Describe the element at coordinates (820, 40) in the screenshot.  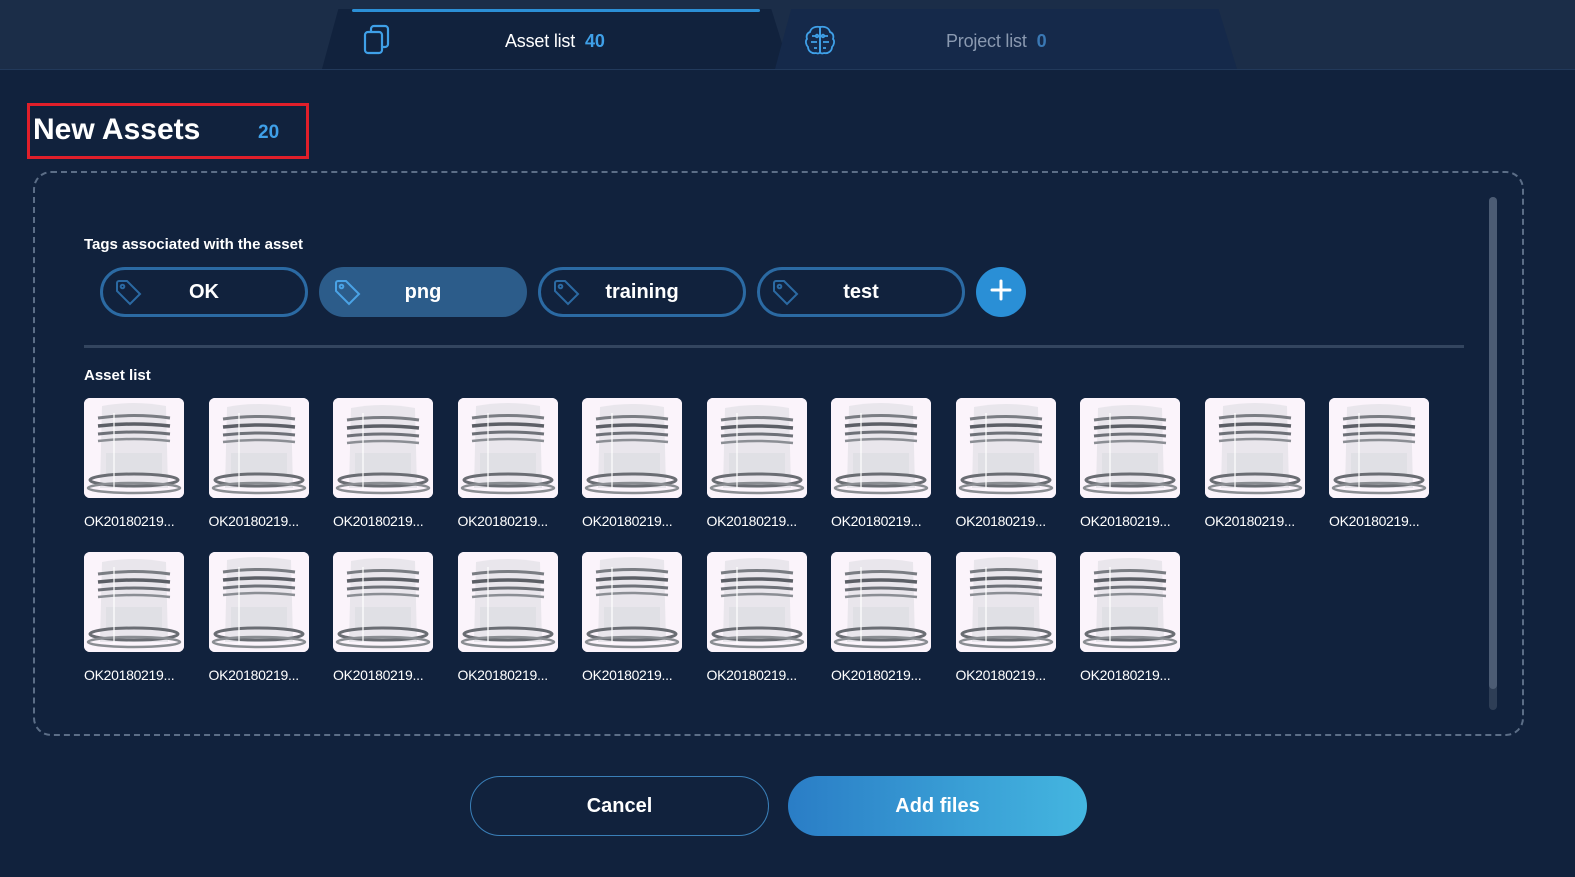
I see `brain-icon` at that location.